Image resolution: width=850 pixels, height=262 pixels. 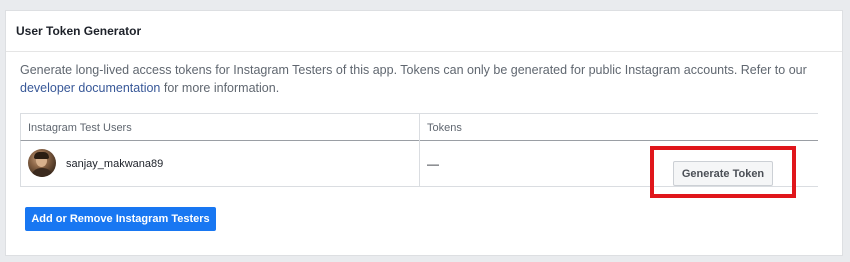 I want to click on add-remove-testers-button: Add or Remove Instagram Testers, so click(x=120, y=219).